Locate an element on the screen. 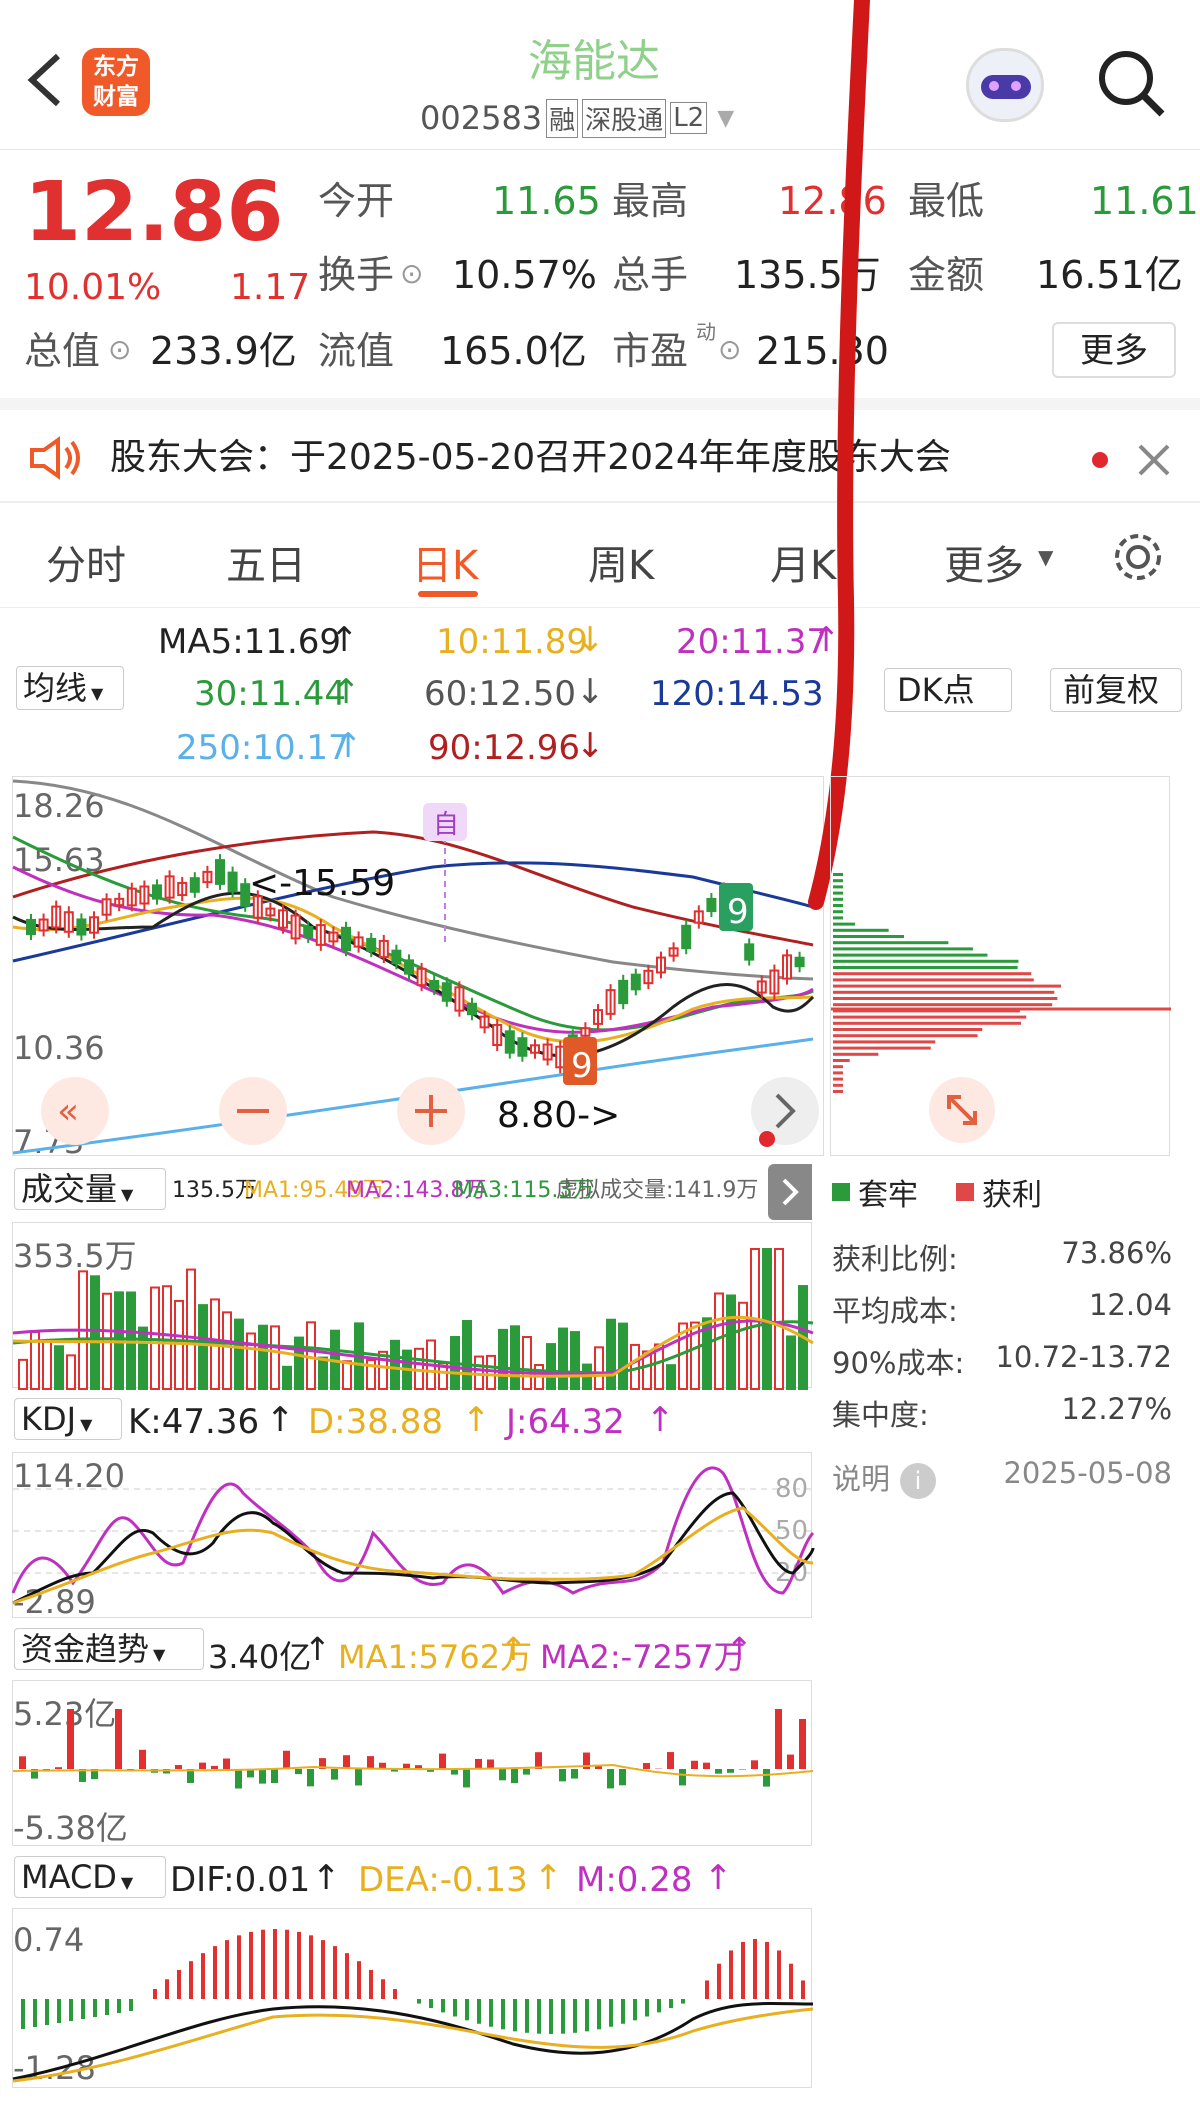  logo-line2: 财富 is located at coordinates (116, 97).